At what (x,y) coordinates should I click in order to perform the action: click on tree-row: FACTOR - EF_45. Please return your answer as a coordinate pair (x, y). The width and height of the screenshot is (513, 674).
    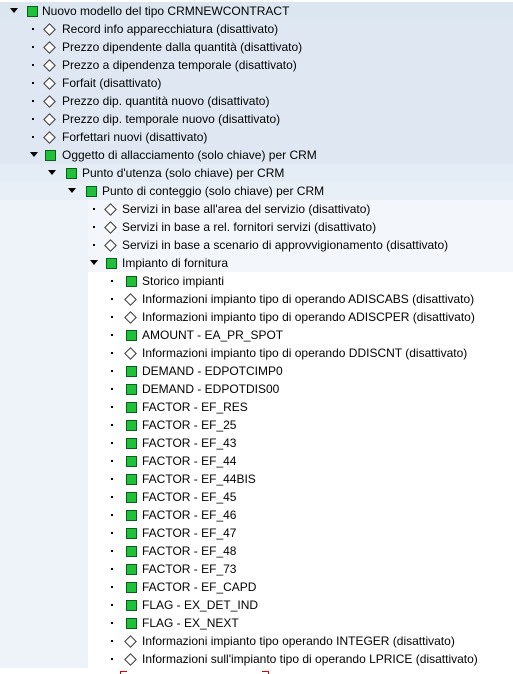
    Looking at the image, I should click on (256, 497).